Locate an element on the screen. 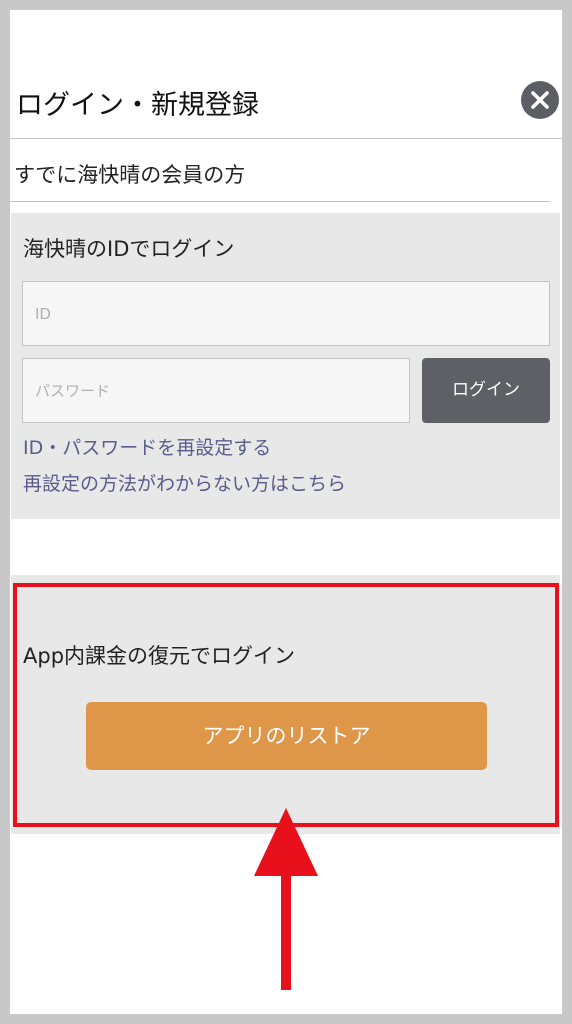  divider is located at coordinates (280, 201).